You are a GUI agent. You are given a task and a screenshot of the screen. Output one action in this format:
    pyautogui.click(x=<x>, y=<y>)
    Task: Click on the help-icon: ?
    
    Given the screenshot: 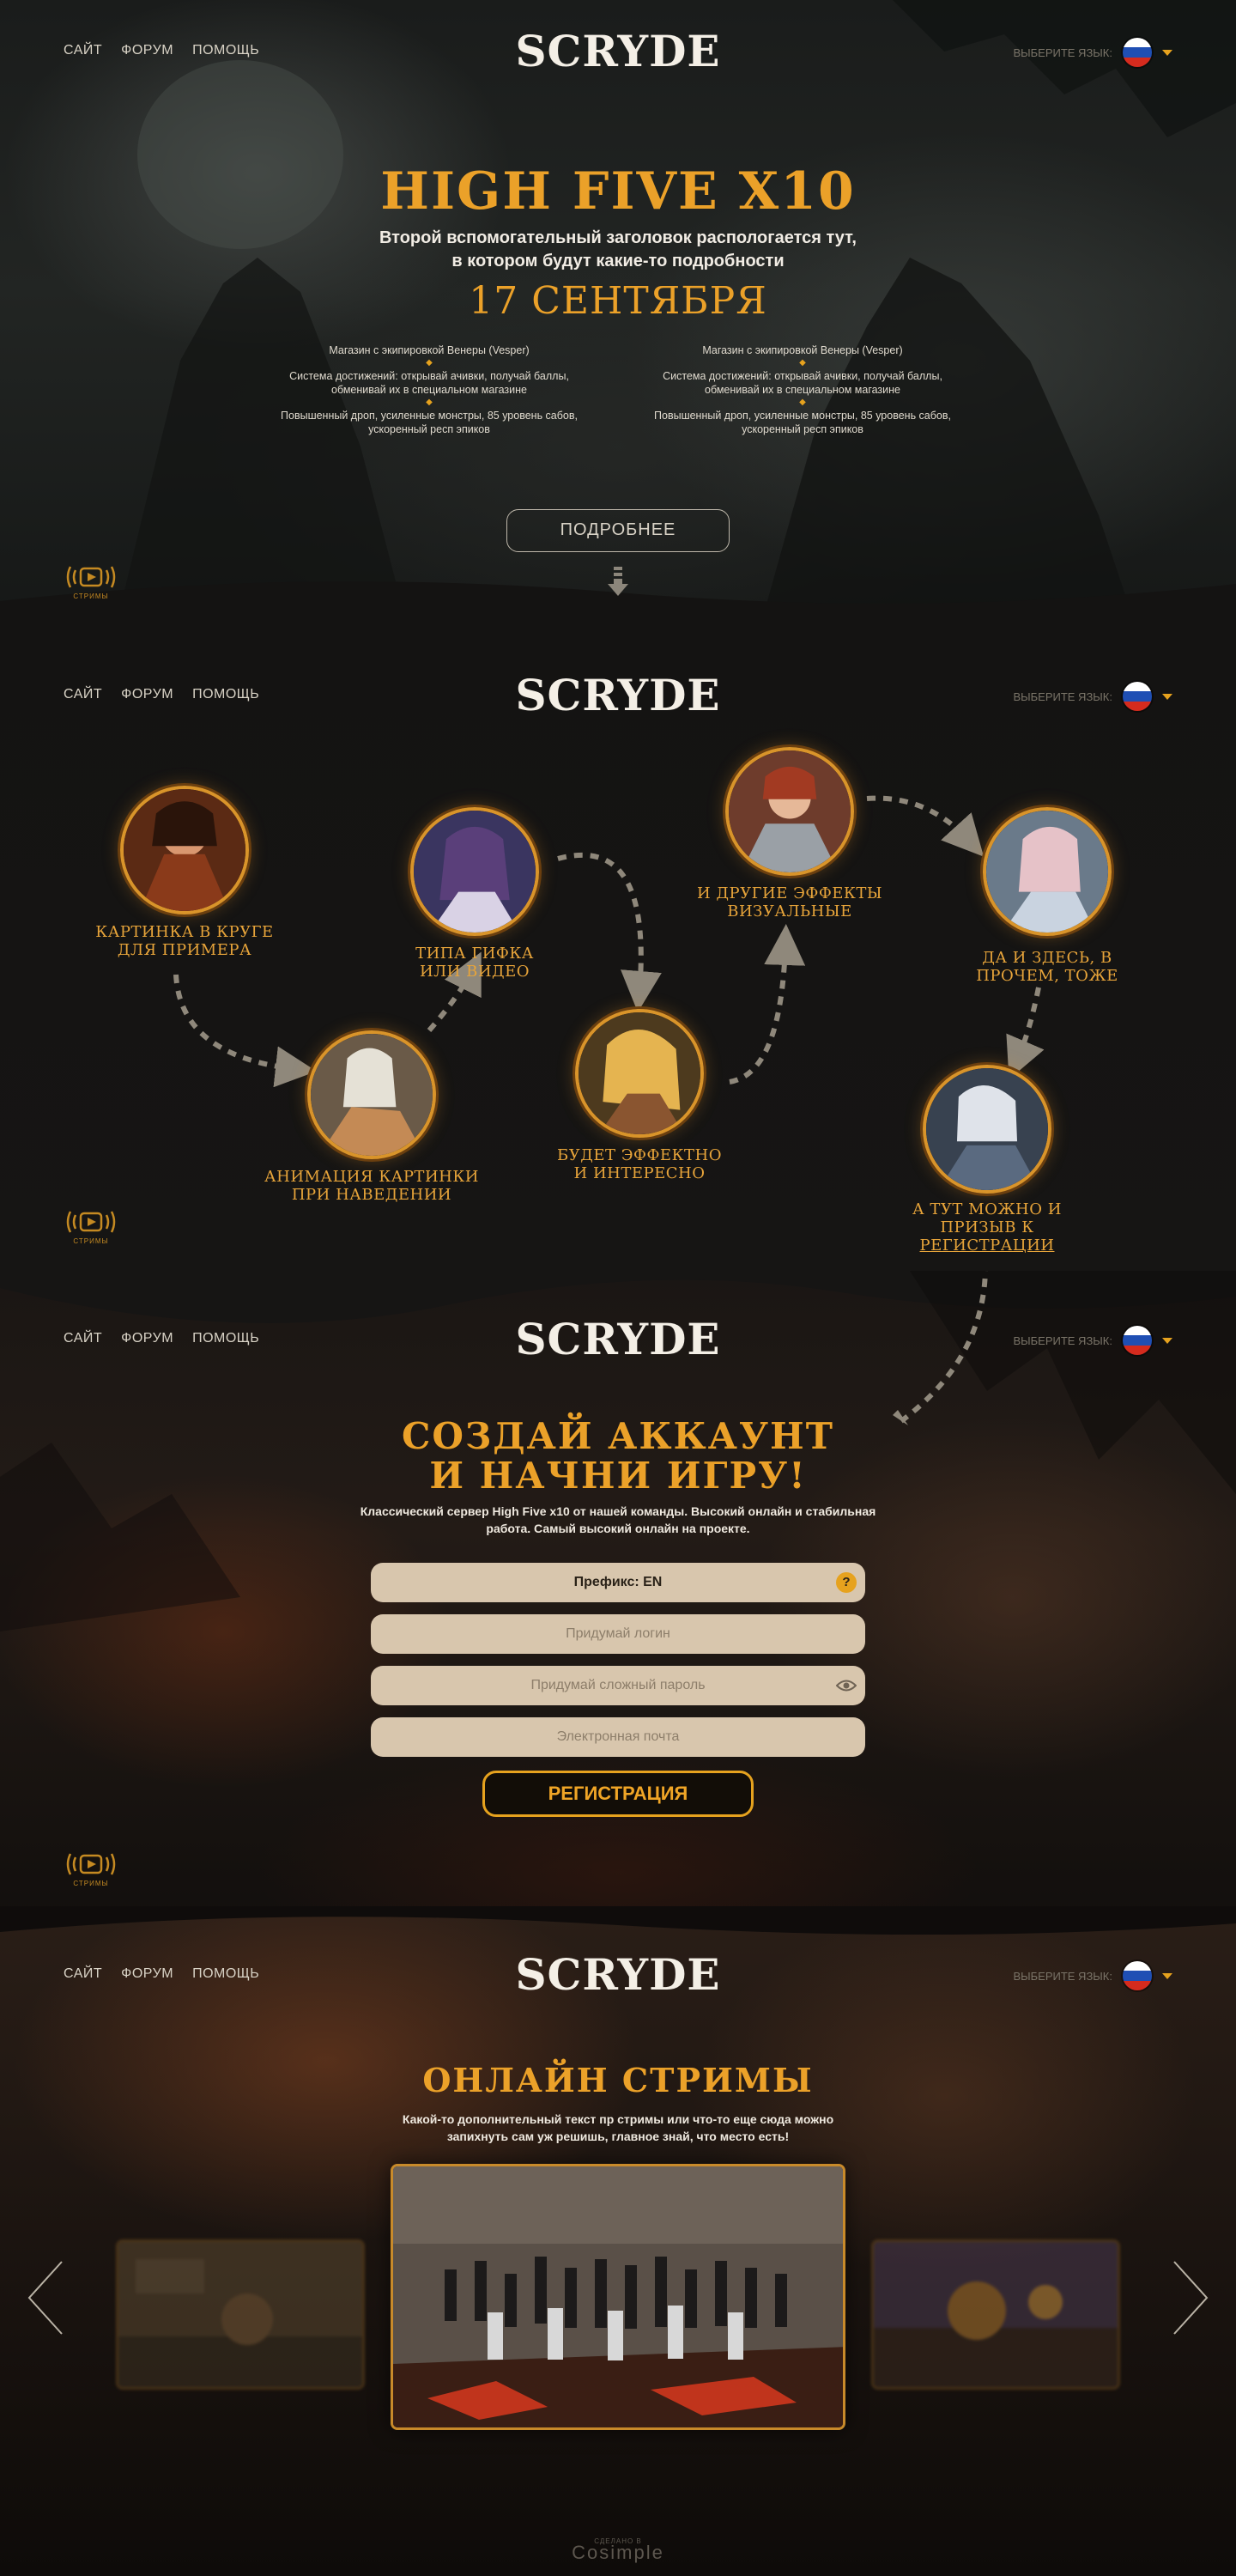 What is the action you would take?
    pyautogui.click(x=846, y=1583)
    